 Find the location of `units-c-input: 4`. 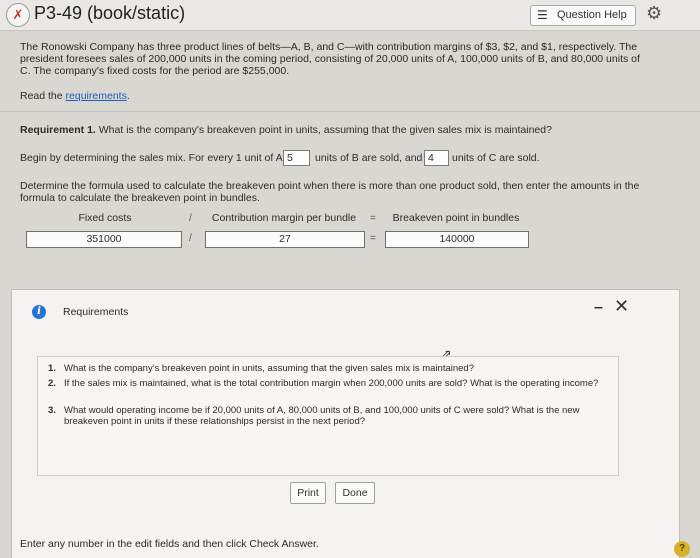

units-c-input: 4 is located at coordinates (436, 158).